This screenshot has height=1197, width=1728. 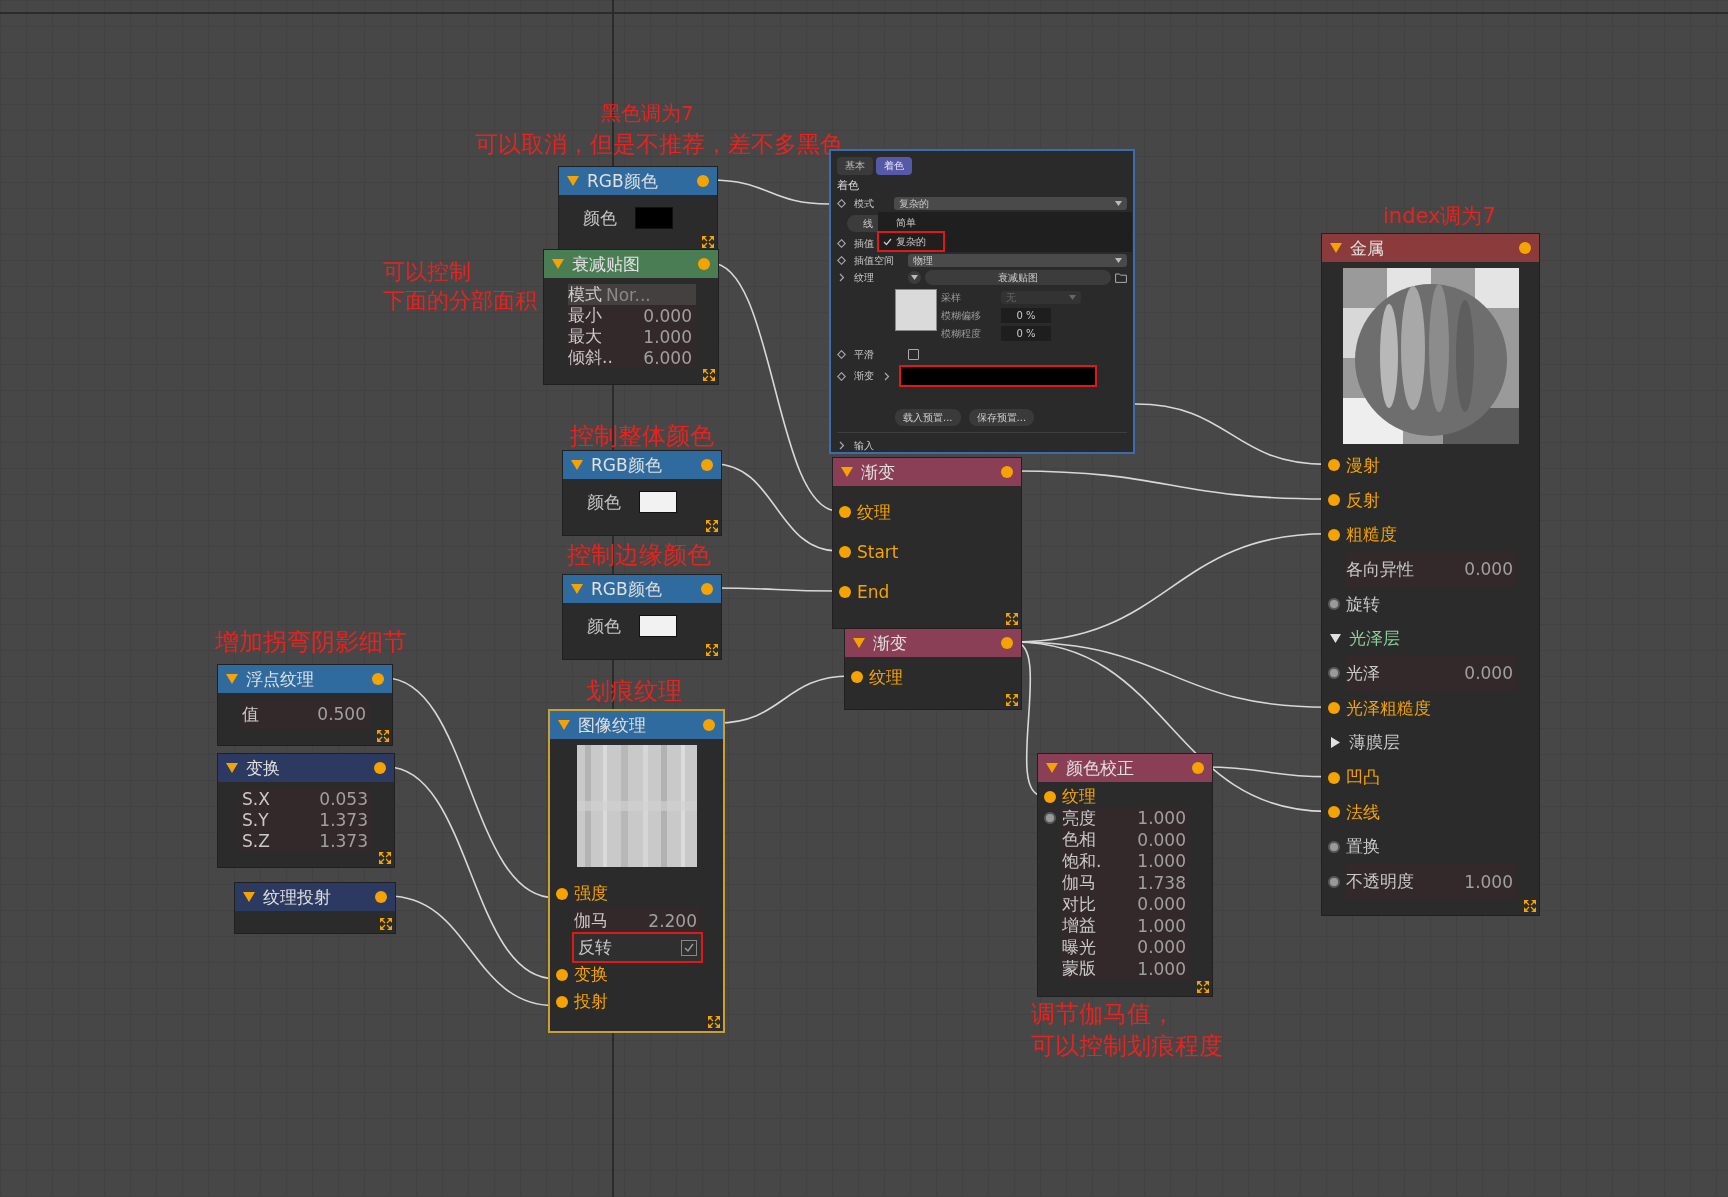 I want to click on value-field: 伽马 1.738, so click(x=1126, y=883).